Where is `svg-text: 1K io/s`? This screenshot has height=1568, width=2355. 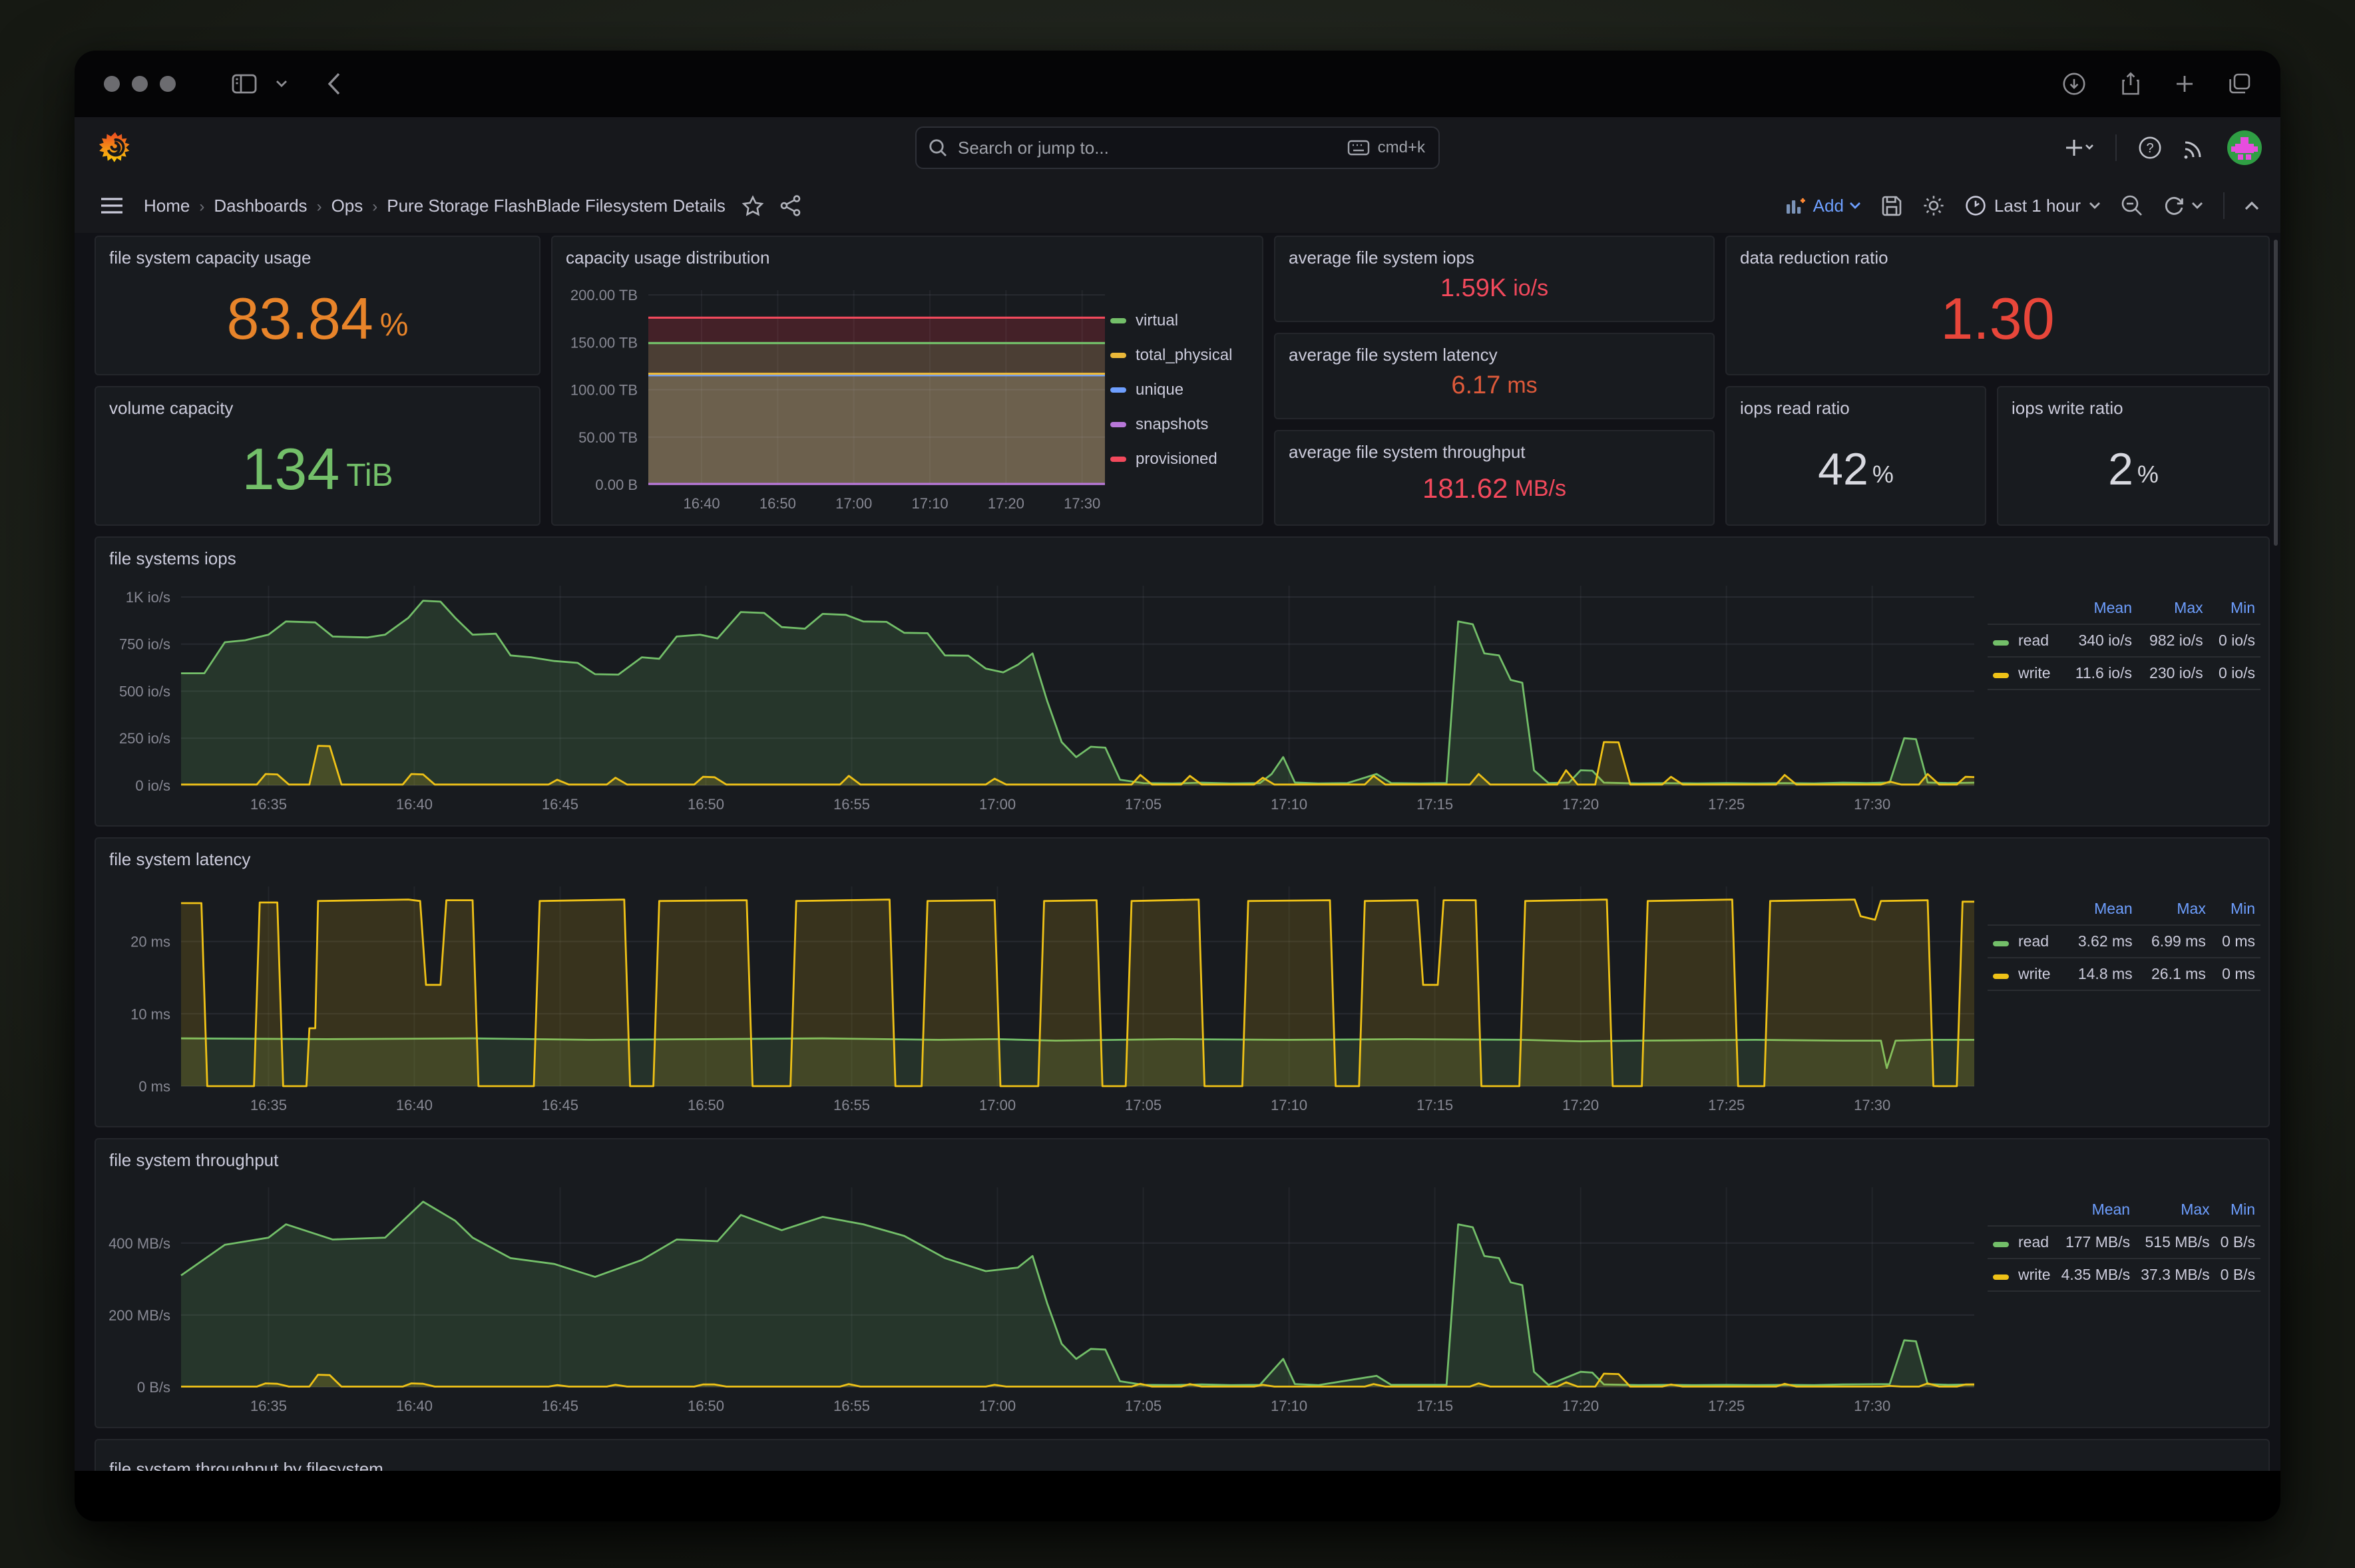 svg-text: 1K io/s is located at coordinates (148, 597).